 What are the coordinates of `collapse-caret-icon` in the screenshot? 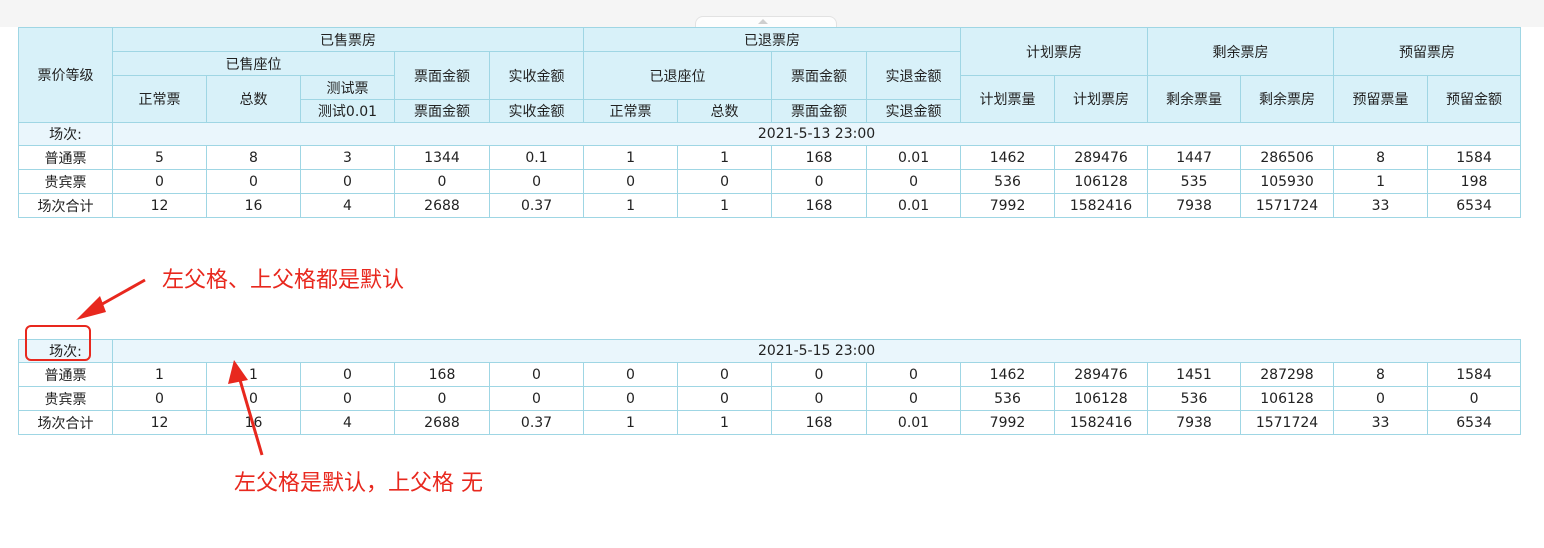 It's located at (763, 21).